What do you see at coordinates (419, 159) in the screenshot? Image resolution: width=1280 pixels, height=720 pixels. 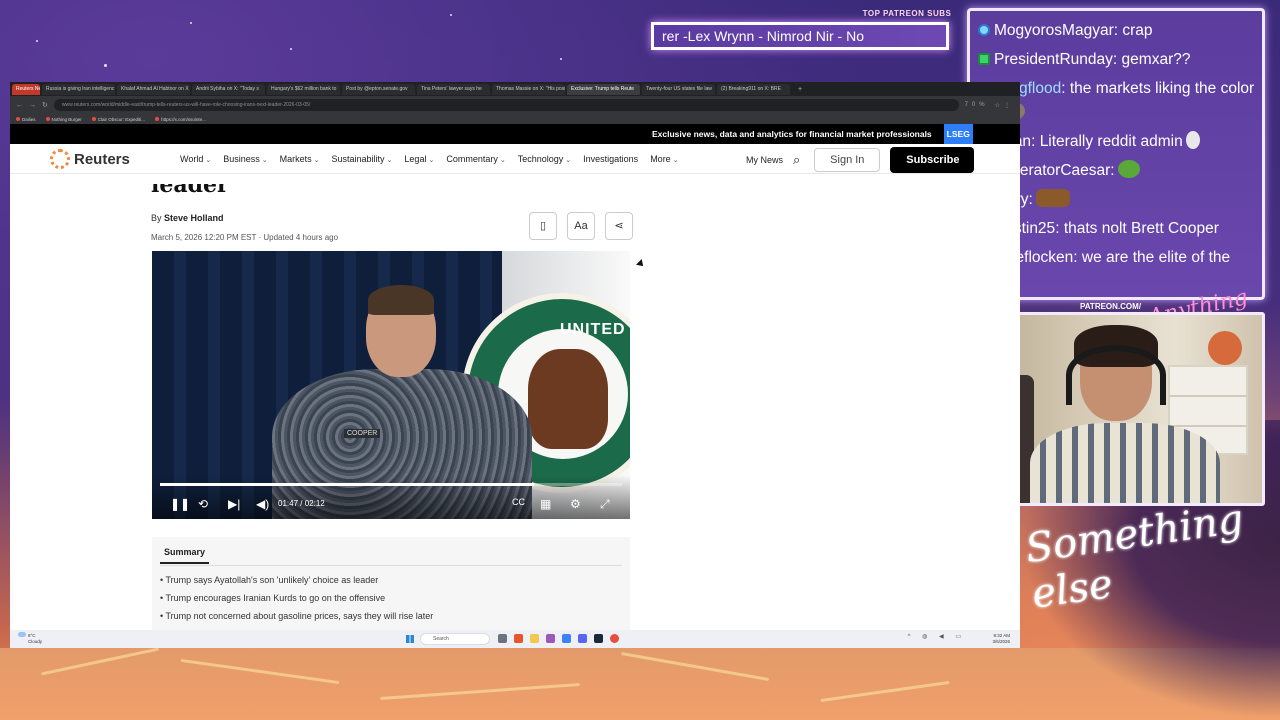 I see `nav-item-legal: Legal ⌄` at bounding box center [419, 159].